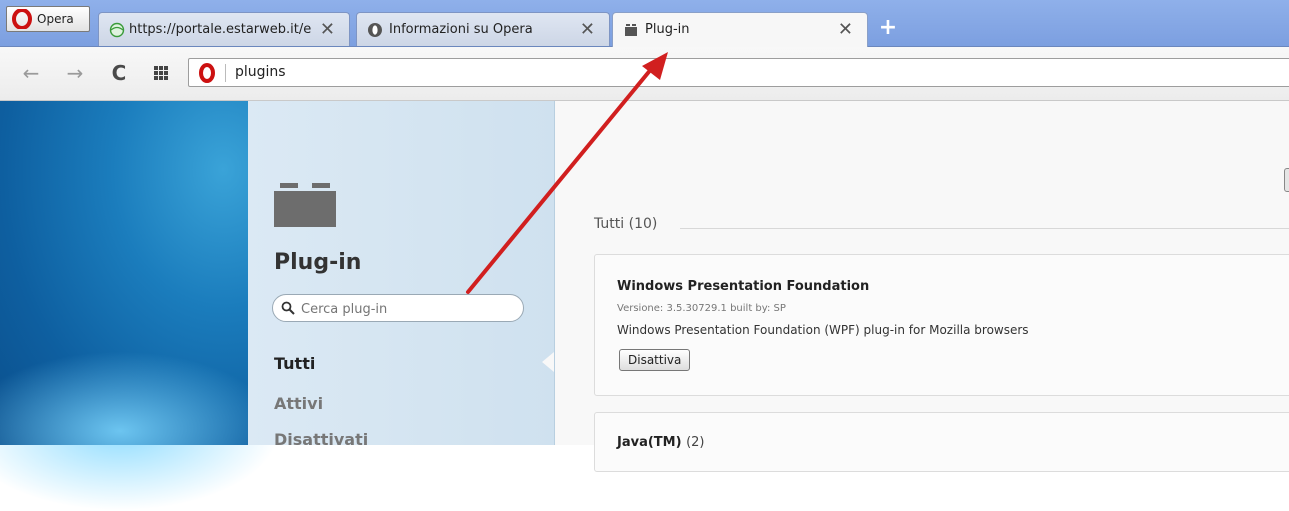 This screenshot has height=511, width=1289. What do you see at coordinates (305, 205) in the screenshot?
I see `plugin-brick-icon` at bounding box center [305, 205].